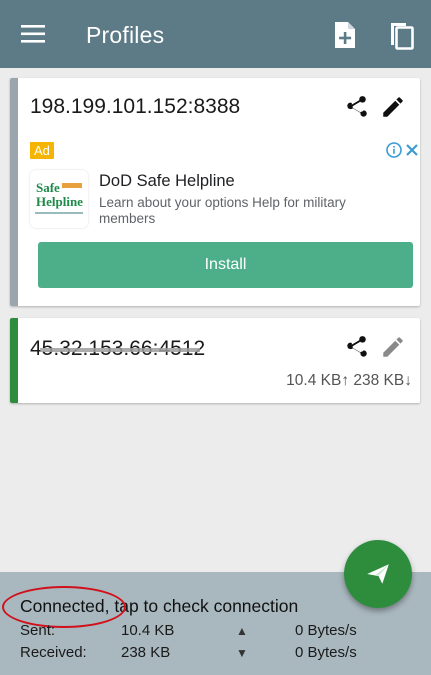 This screenshot has height=675, width=431. I want to click on ad-headline: DoD Safe Helpline, so click(167, 181).